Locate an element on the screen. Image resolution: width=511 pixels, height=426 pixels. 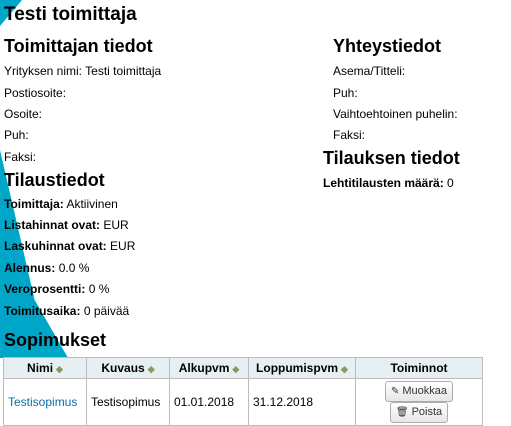
subscription-count-value: 0 is located at coordinates (450, 183).